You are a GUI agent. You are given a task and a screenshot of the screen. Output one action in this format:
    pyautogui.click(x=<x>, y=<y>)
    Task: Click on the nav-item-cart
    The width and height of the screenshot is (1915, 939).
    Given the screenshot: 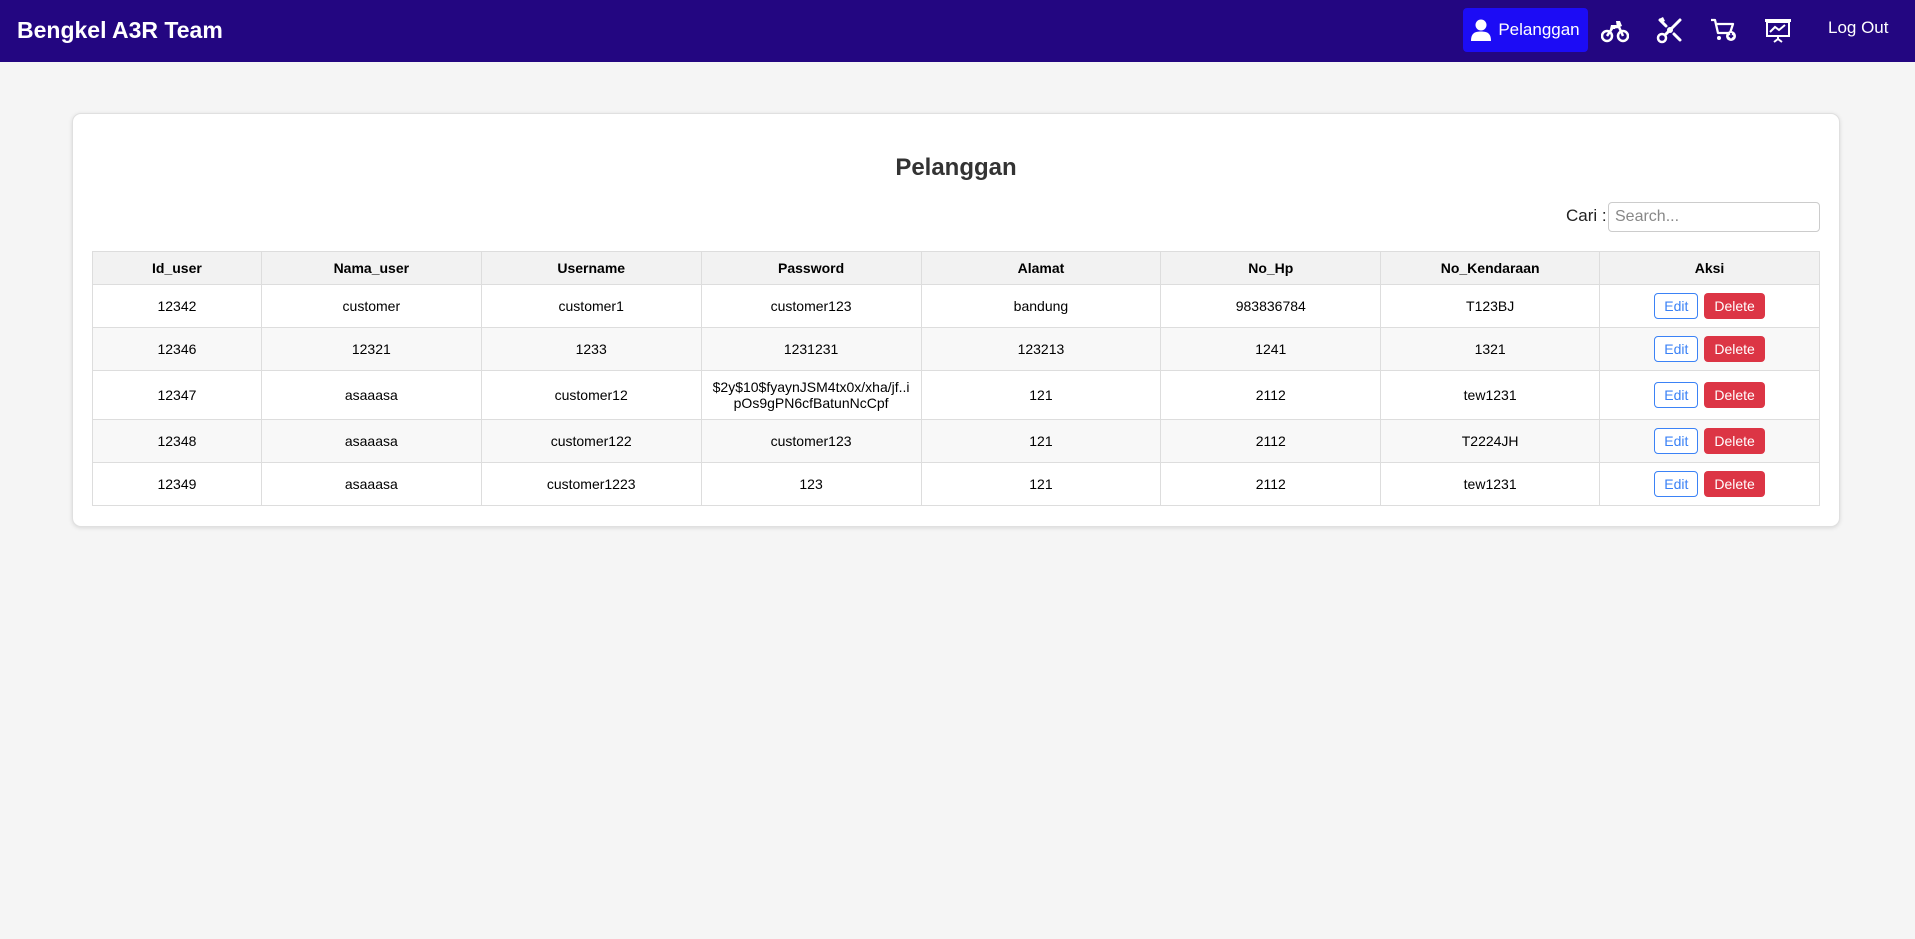 What is the action you would take?
    pyautogui.click(x=1723, y=30)
    